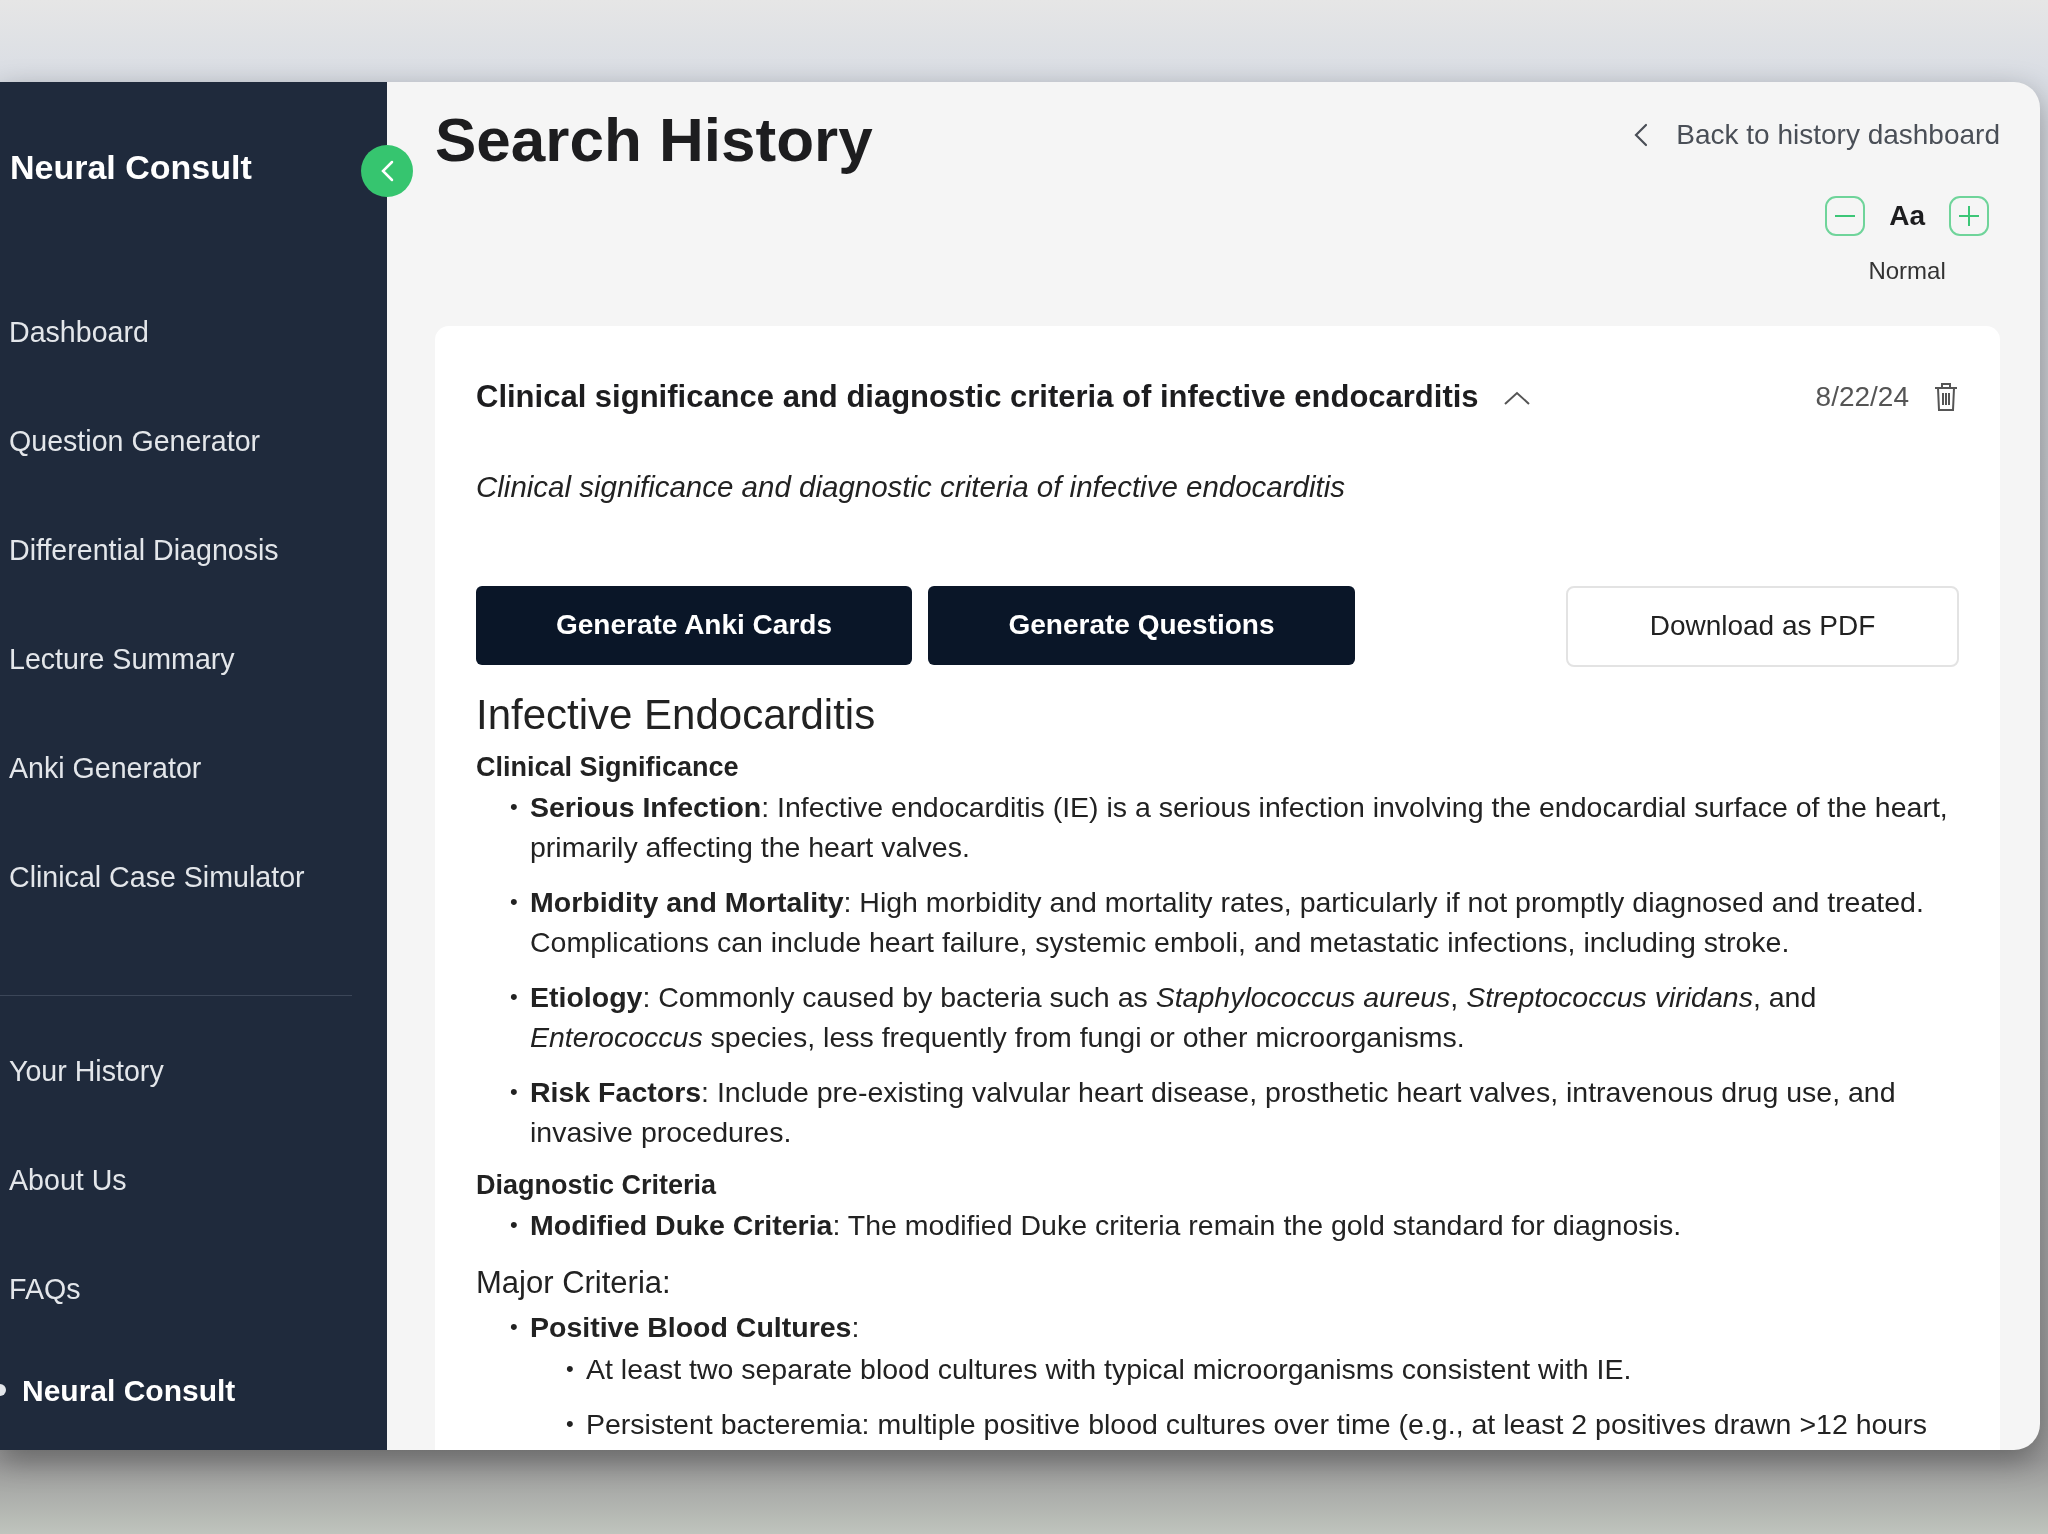 The width and height of the screenshot is (2048, 1534). What do you see at coordinates (1907, 216) in the screenshot?
I see `font-size-sample: Aa` at bounding box center [1907, 216].